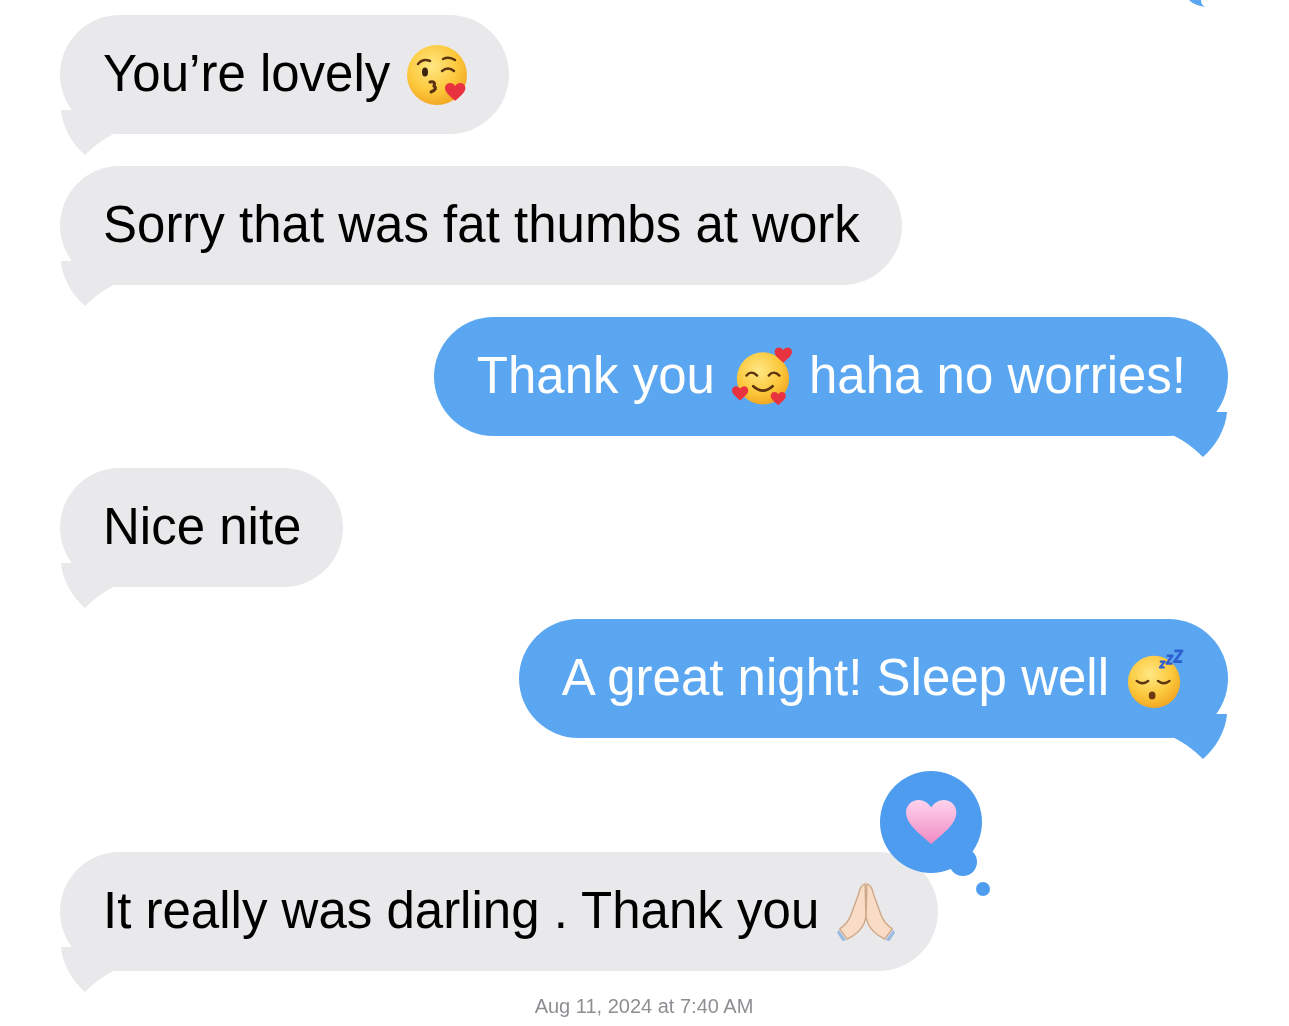  Describe the element at coordinates (461, 911) in the screenshot. I see `message-text: It really was darling . Thank you` at that location.